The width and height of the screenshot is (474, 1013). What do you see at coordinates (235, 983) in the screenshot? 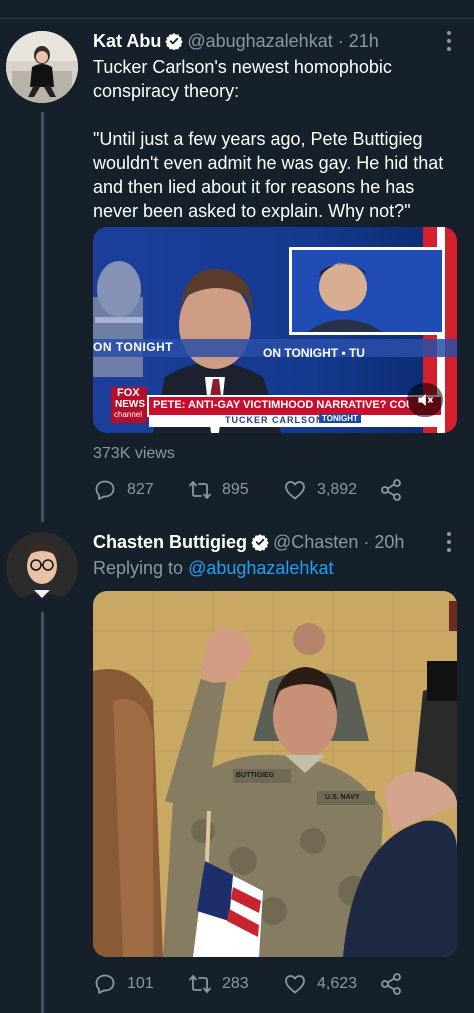
I see `retweet-count: 283` at bounding box center [235, 983].